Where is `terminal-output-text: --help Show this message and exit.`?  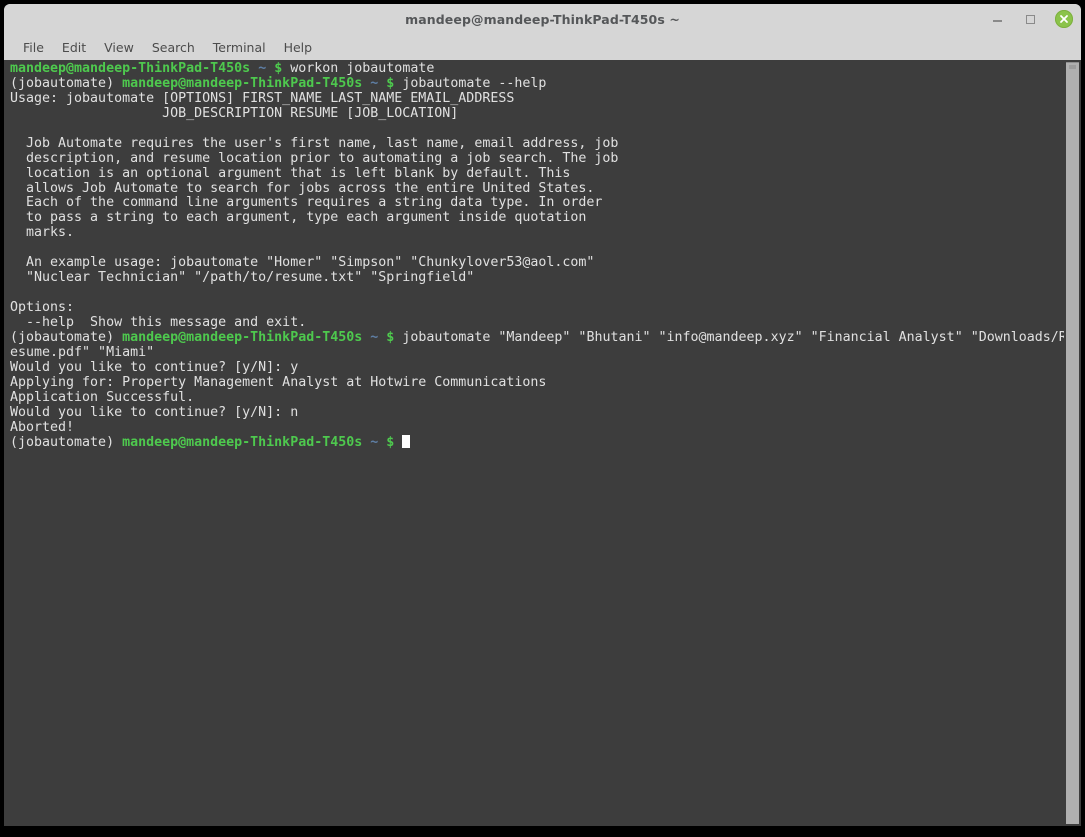 terminal-output-text: --help Show this message and exit. is located at coordinates (158, 322).